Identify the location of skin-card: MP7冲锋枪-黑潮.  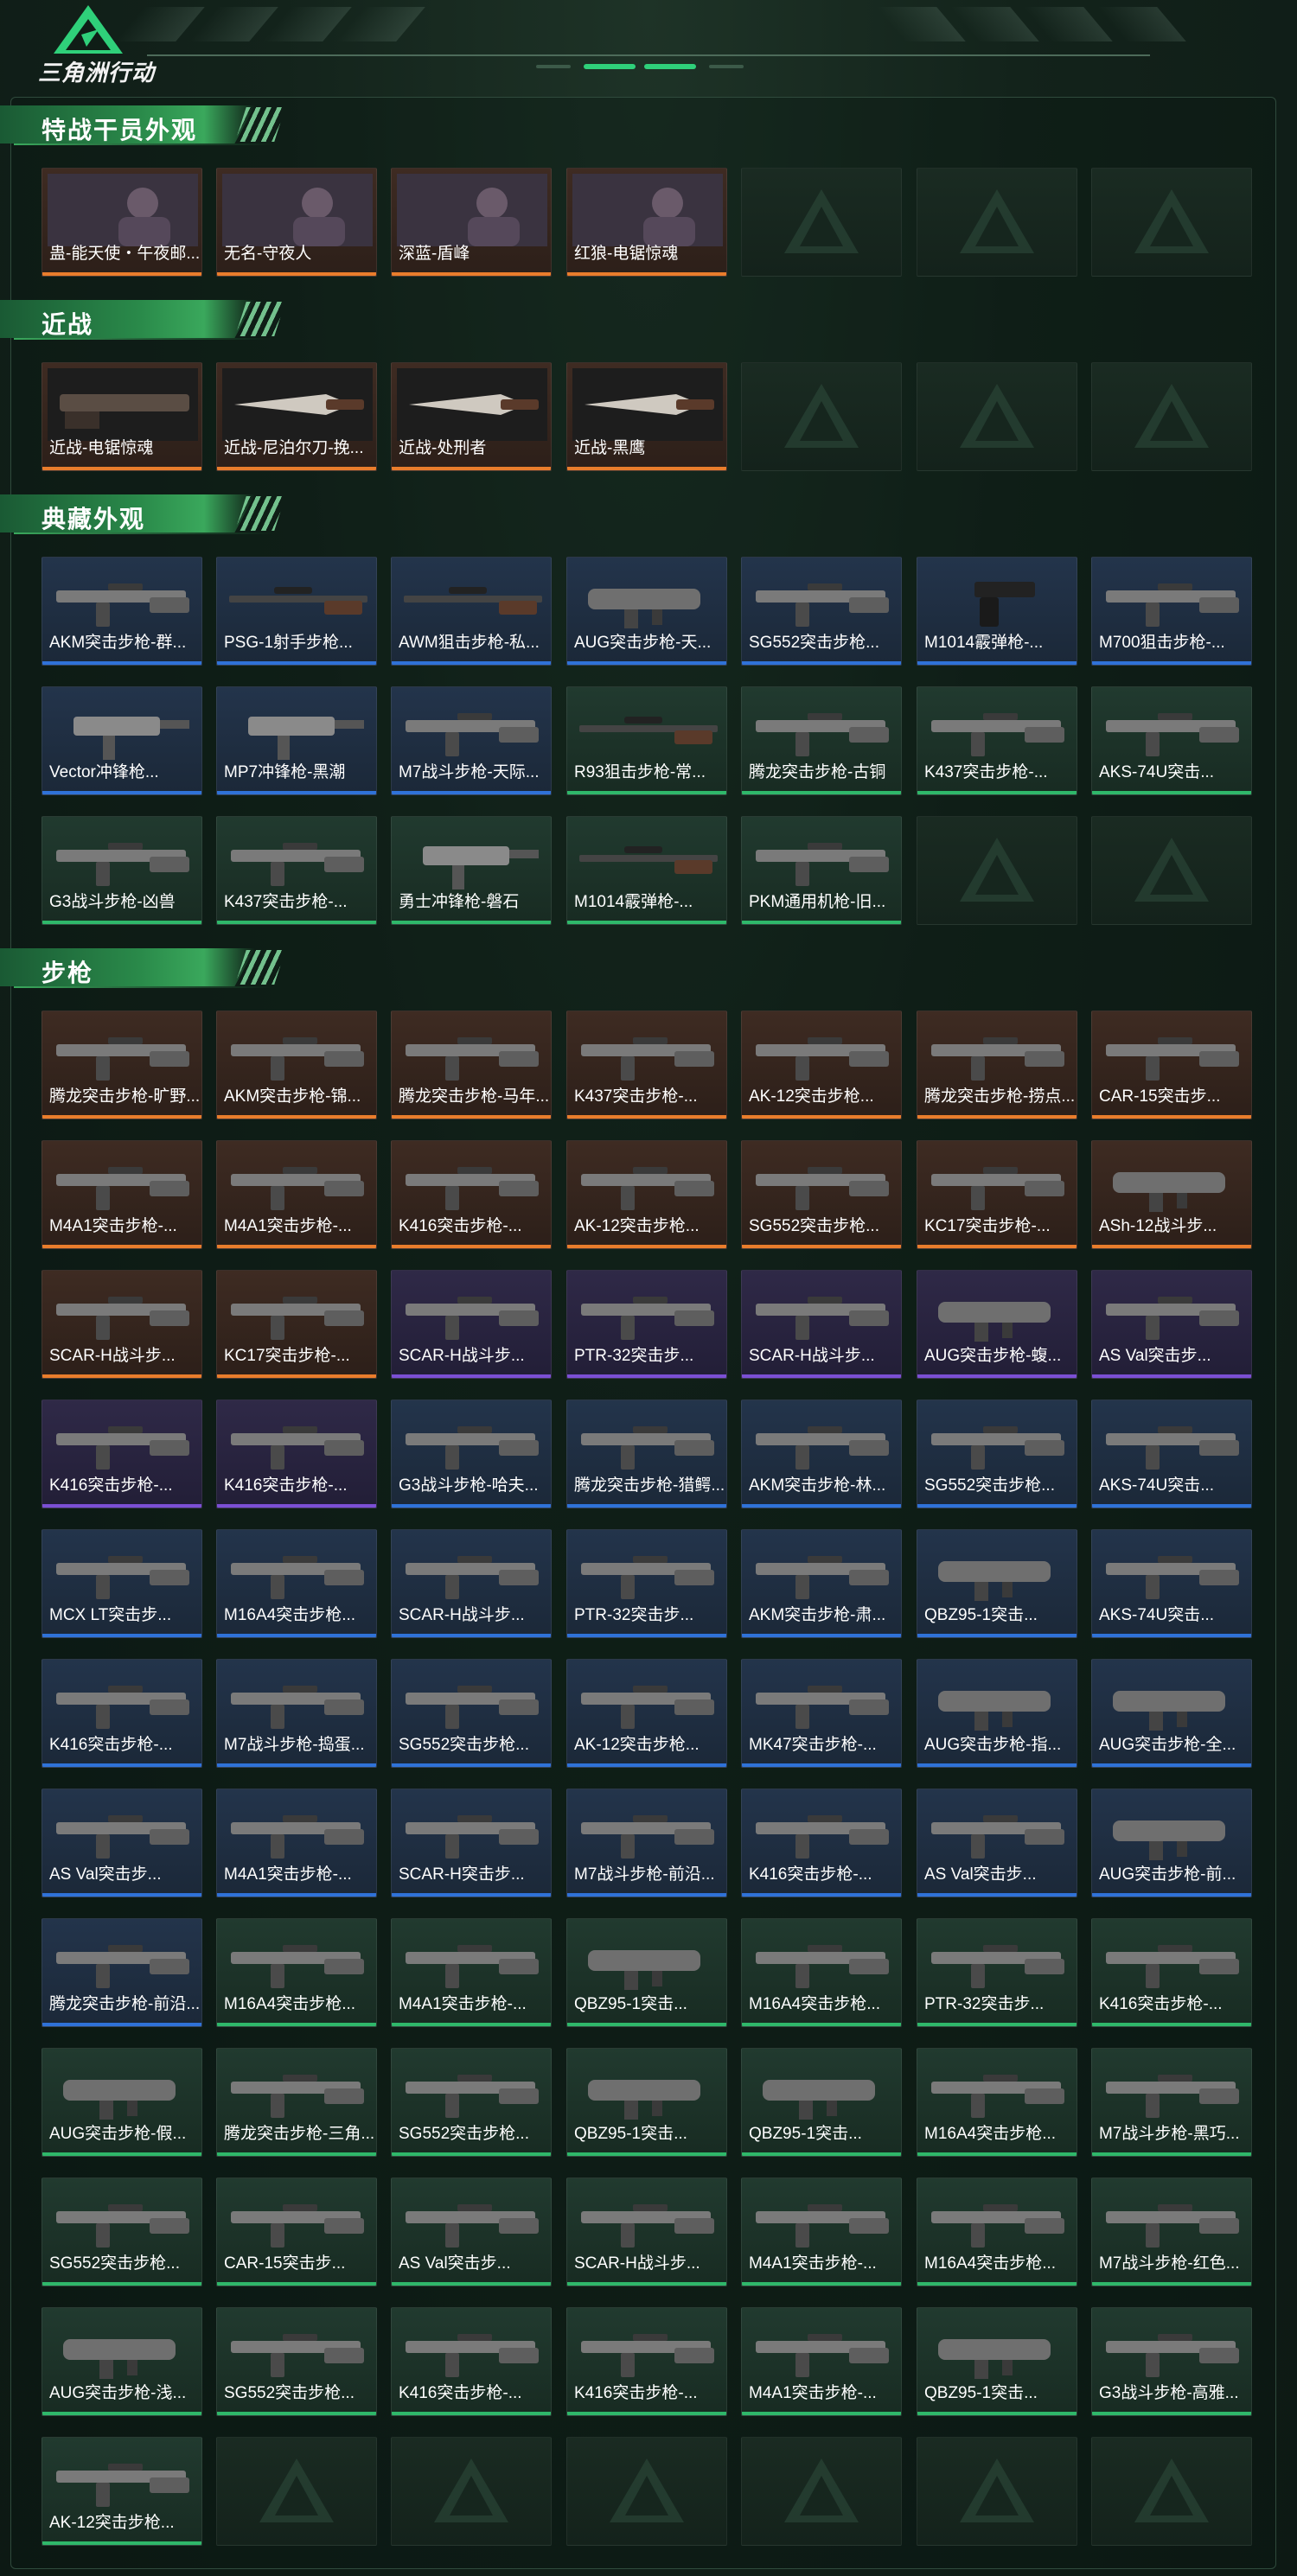
(296, 740).